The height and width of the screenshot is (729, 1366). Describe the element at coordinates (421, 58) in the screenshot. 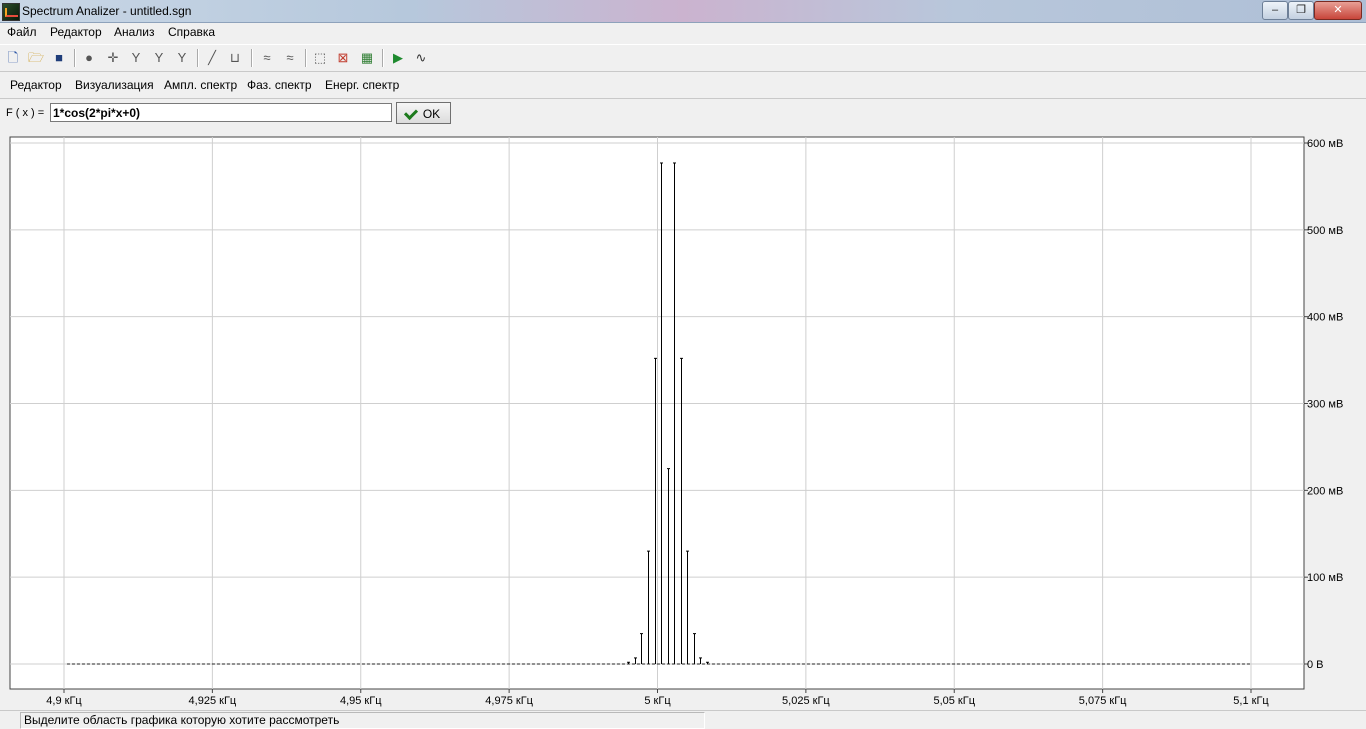

I see `waveform-icon: ∿` at that location.